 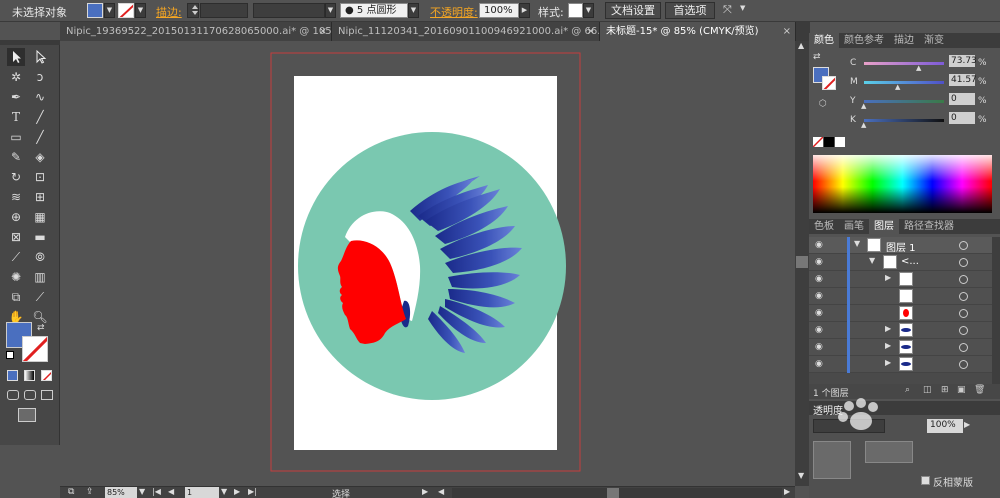 I want to click on width-tool-icon: ≋, so click(x=16, y=197).